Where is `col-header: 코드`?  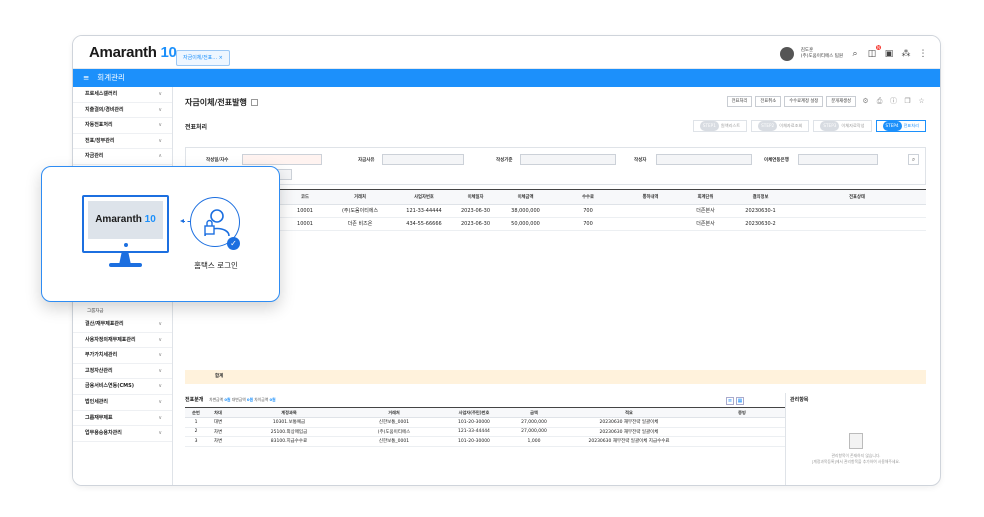
col-header: 코드 is located at coordinates (305, 197).